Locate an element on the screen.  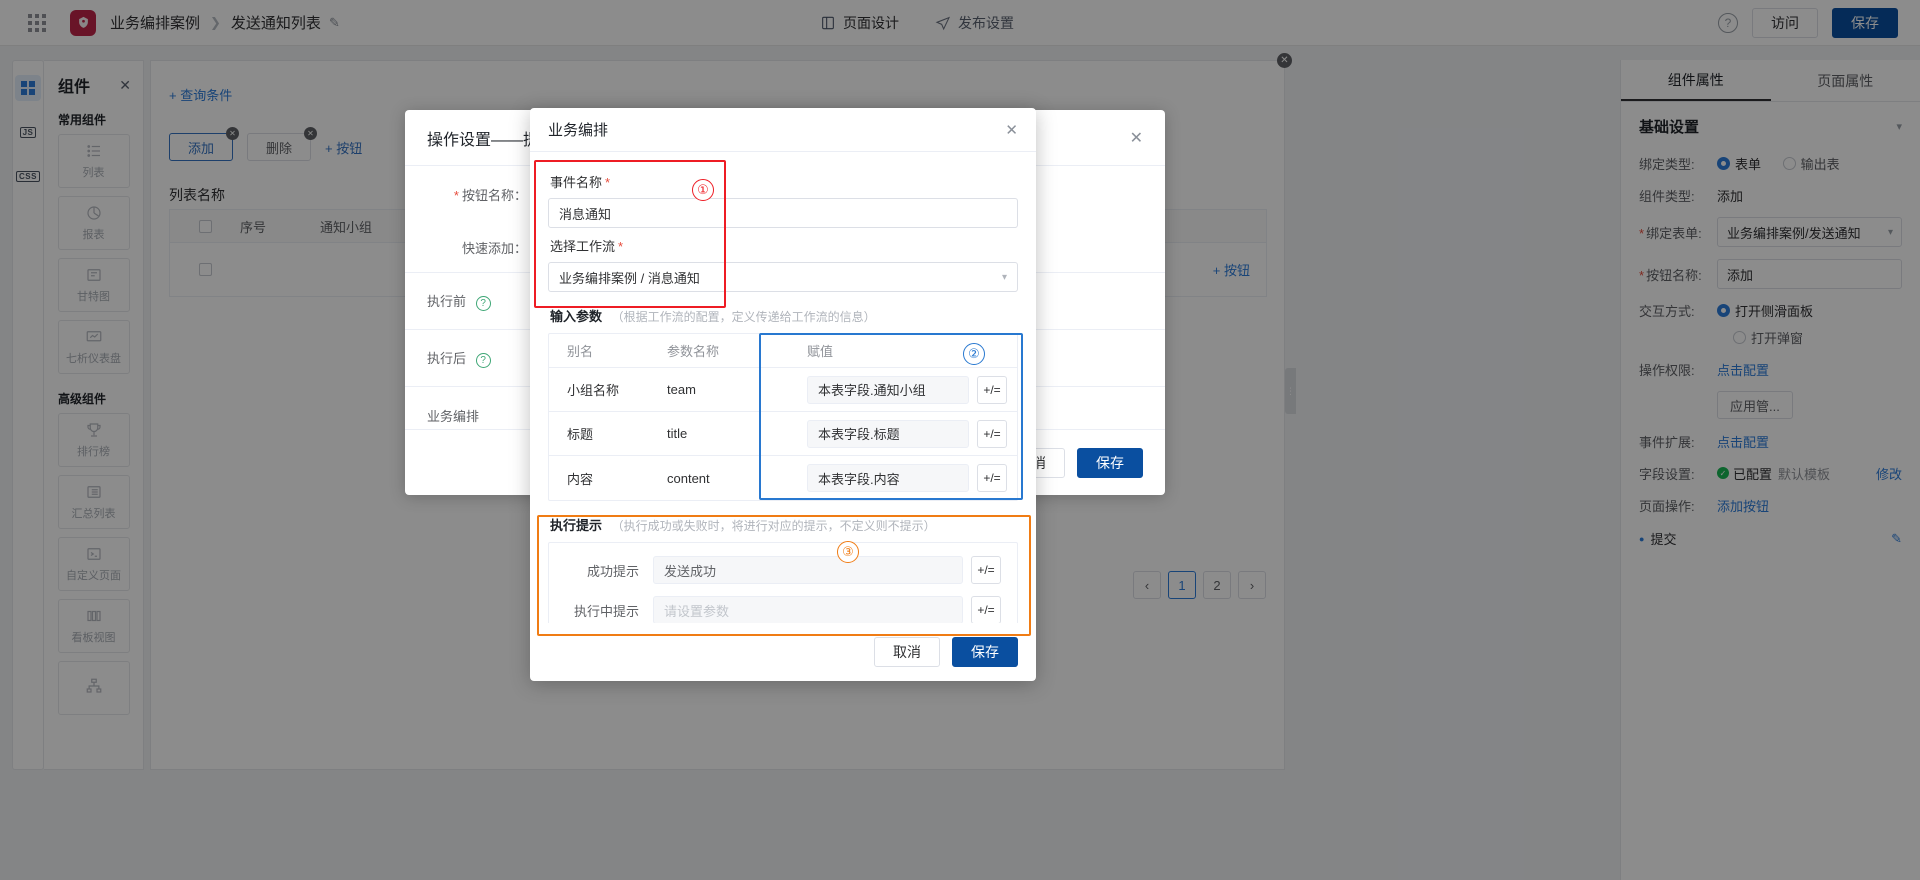
workflow-dialog-footer: 取消 保存 is located at coordinates (783, 652).